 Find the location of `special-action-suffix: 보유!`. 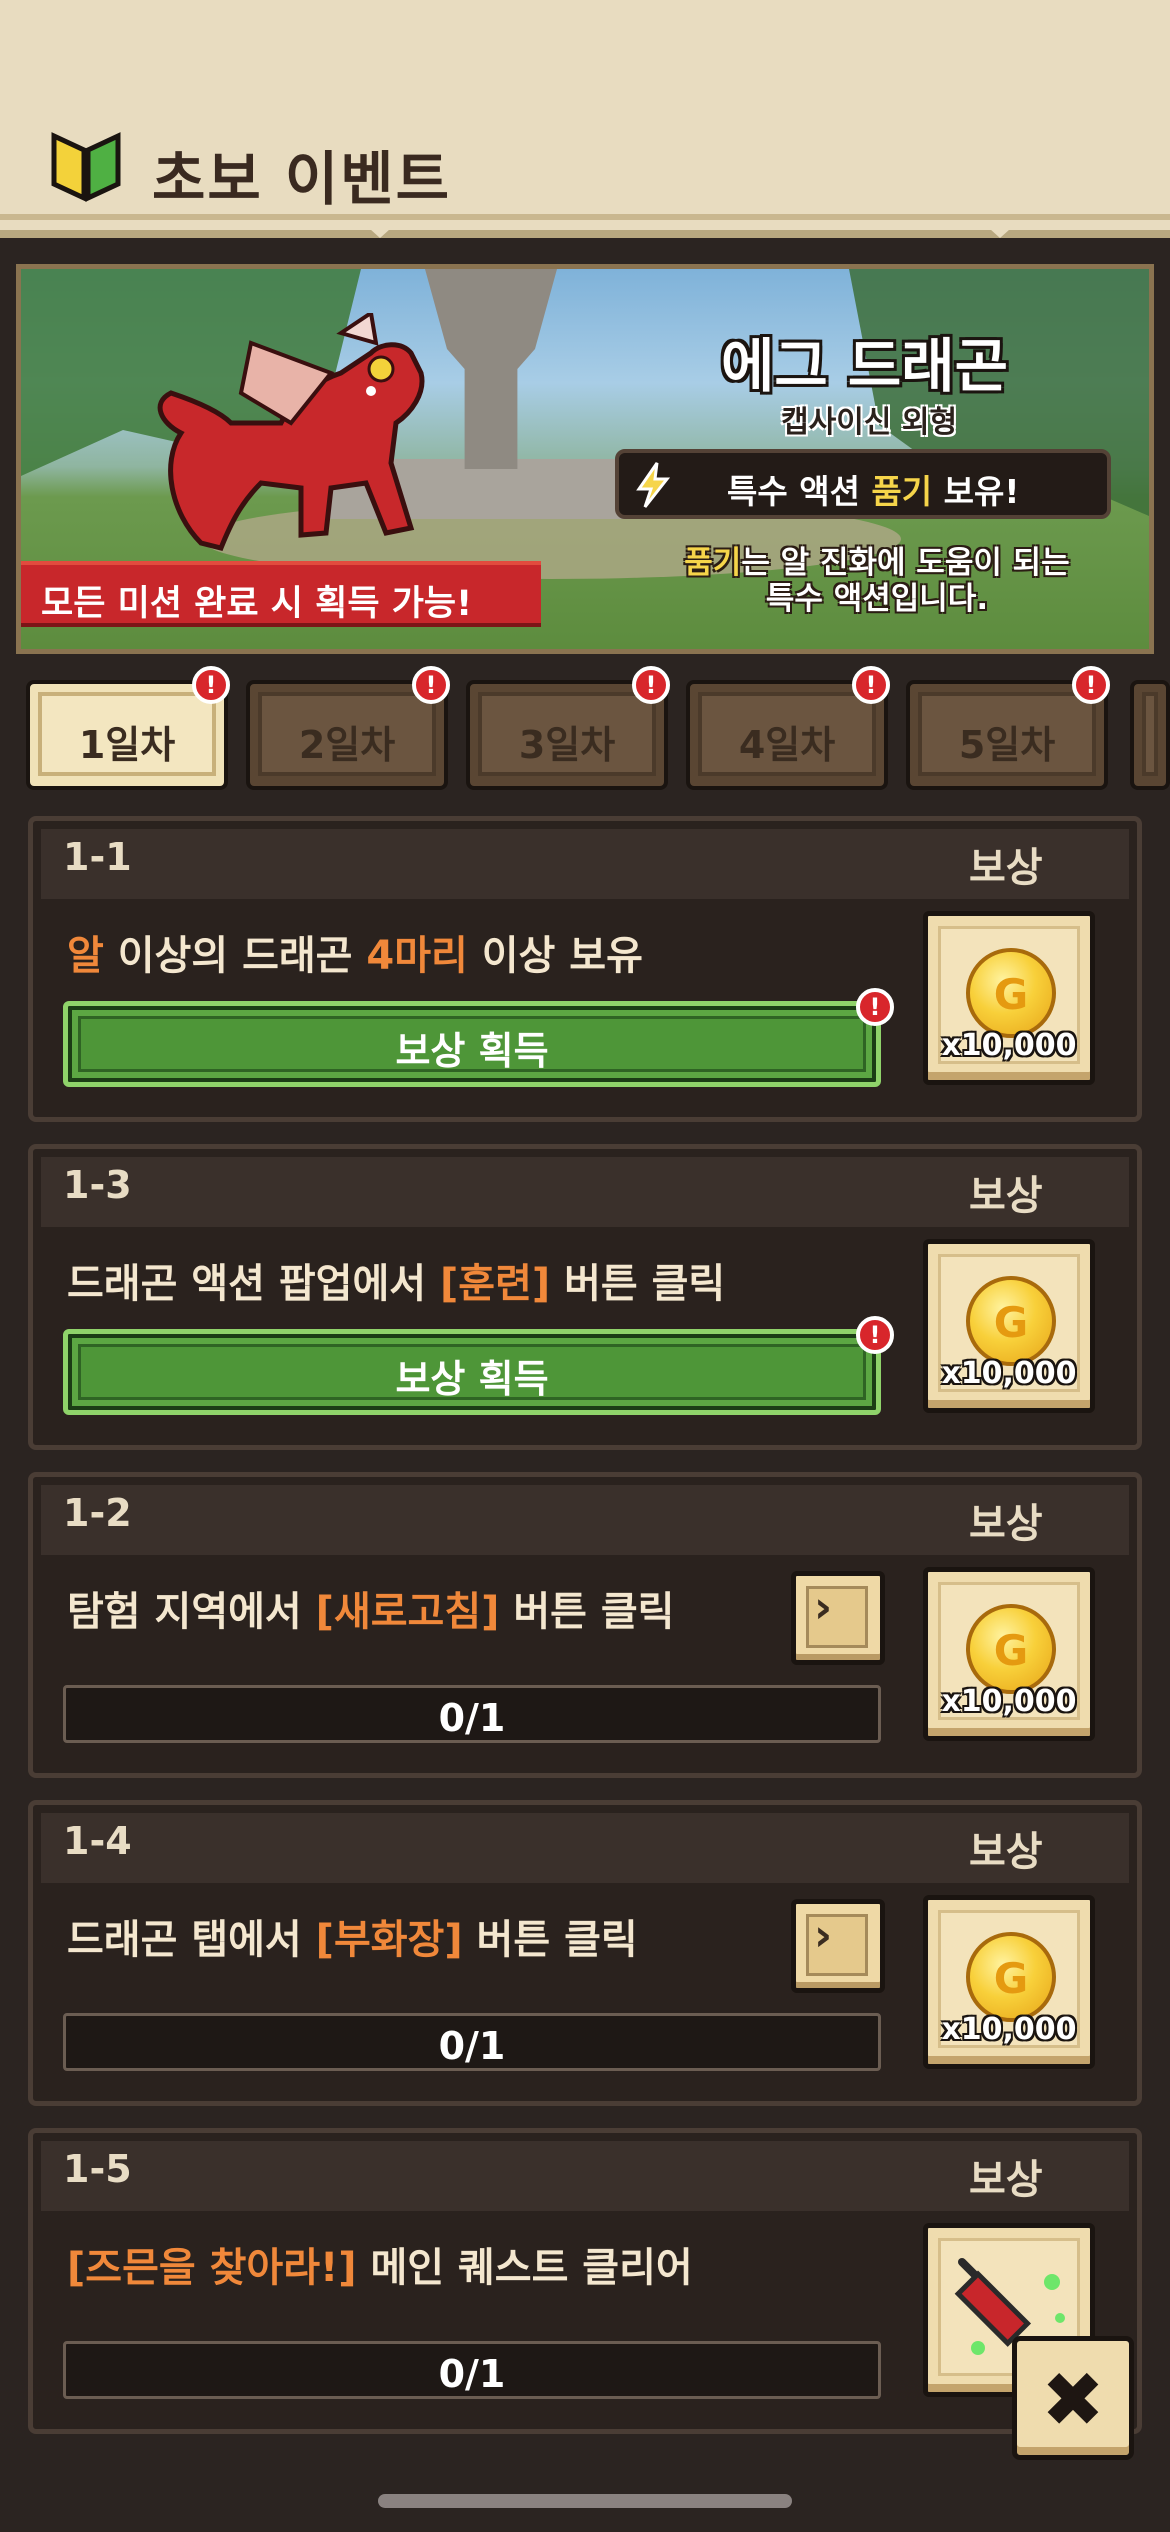

special-action-suffix: 보유! is located at coordinates (976, 491).